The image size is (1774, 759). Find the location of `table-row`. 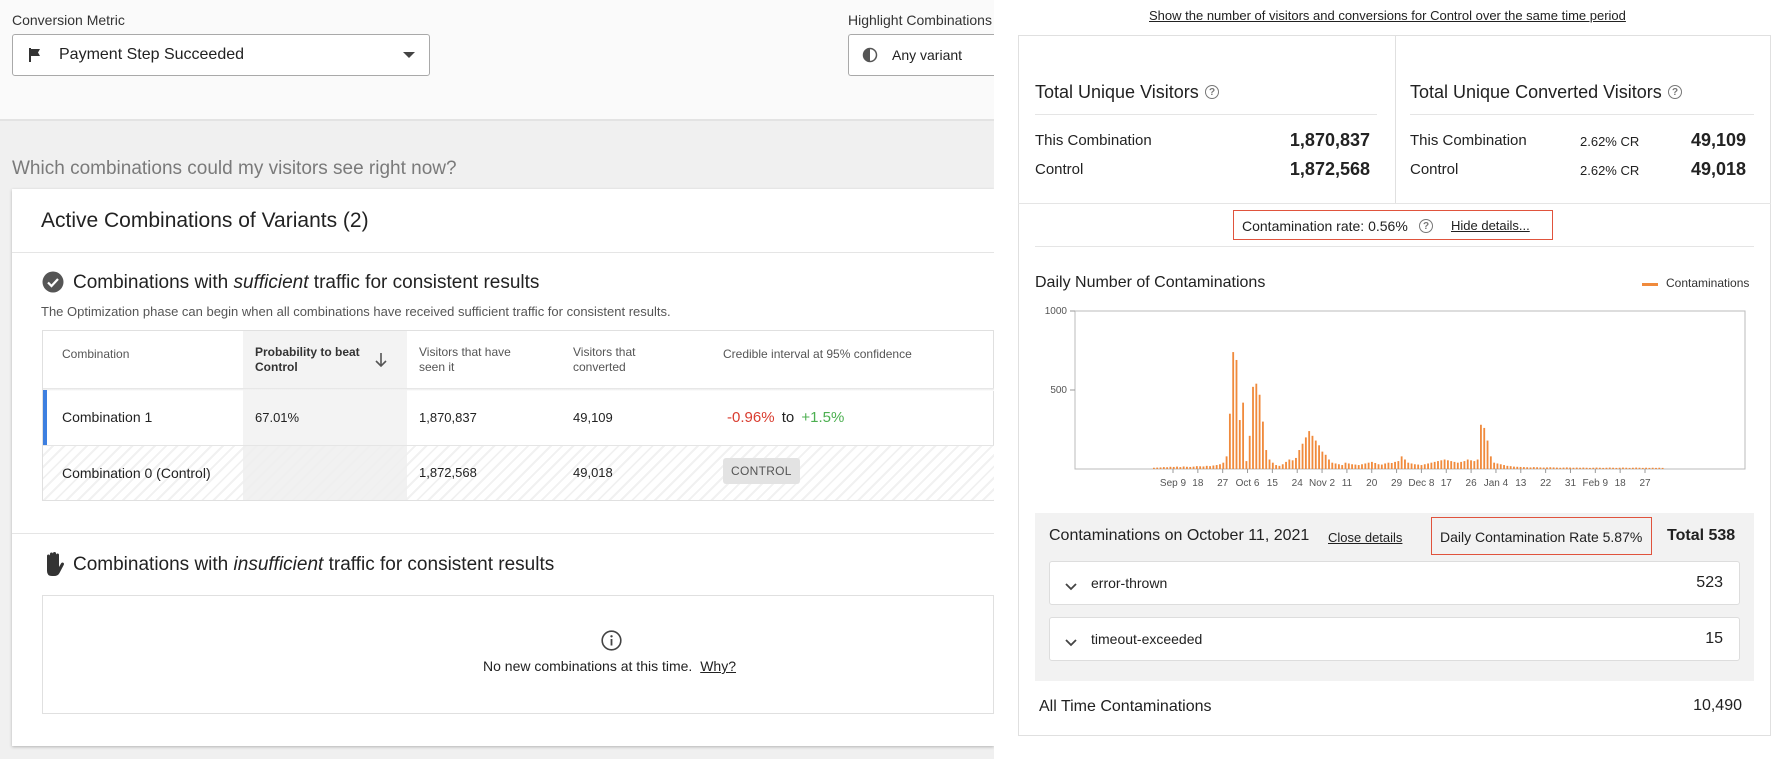

table-row is located at coordinates (518, 417).